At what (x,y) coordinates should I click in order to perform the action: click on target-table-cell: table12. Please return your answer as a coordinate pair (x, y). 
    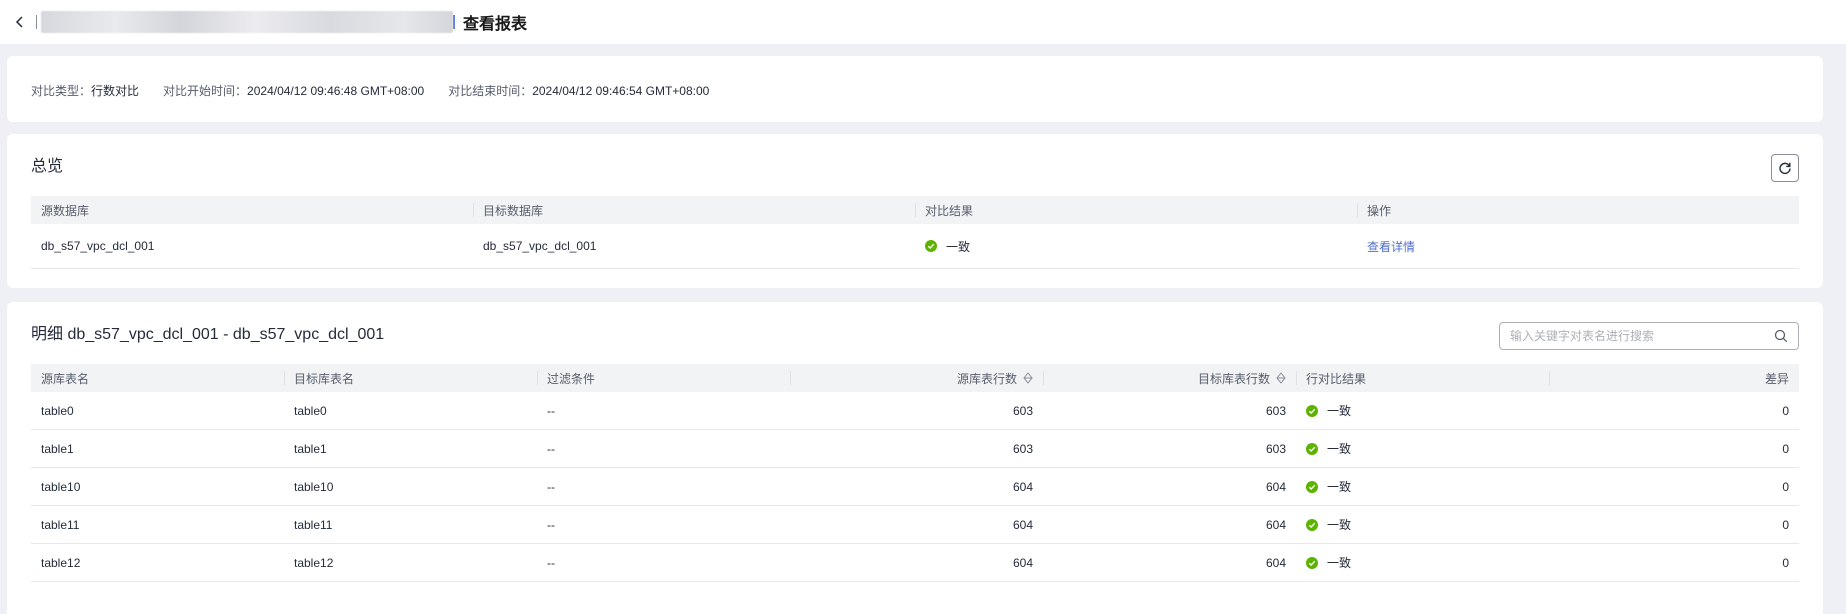
    Looking at the image, I should click on (314, 562).